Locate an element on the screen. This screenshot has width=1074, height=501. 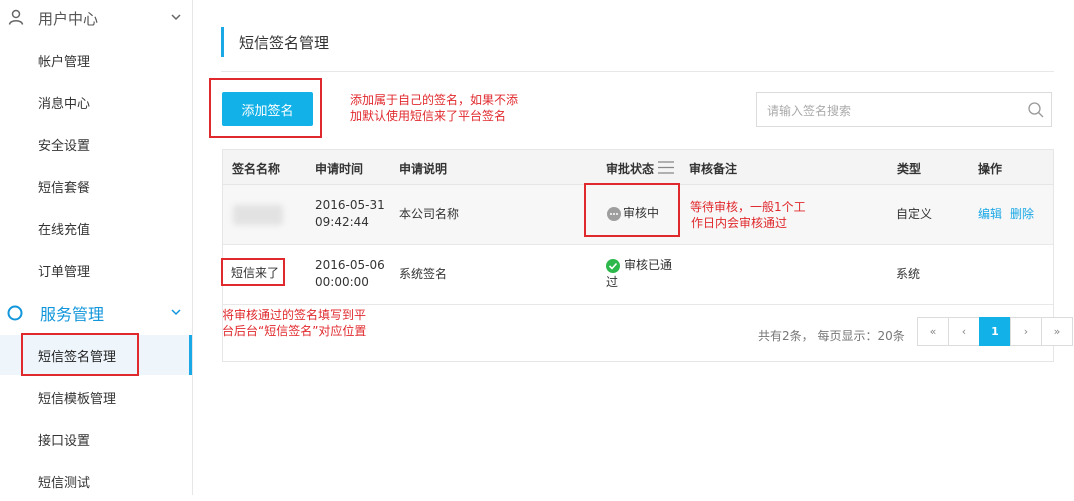
apply-clock: 00:00:00 is located at coordinates (342, 282).